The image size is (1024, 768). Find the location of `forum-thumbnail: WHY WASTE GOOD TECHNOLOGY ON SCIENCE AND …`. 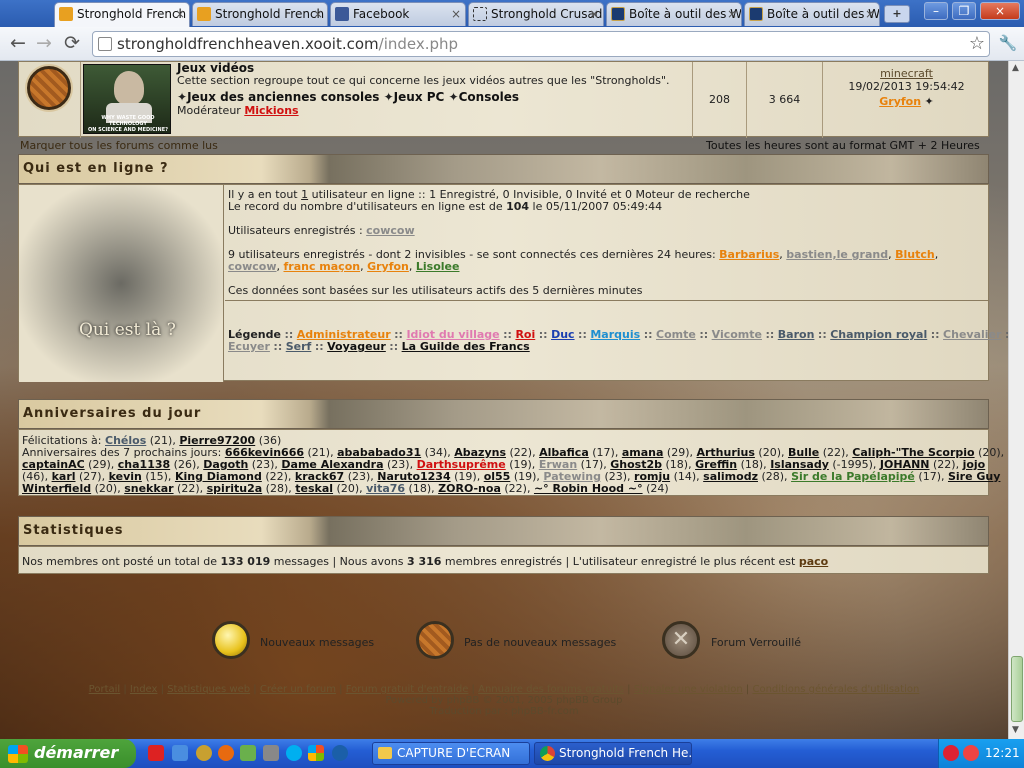

forum-thumbnail: WHY WASTE GOOD TECHNOLOGY ON SCIENCE AND … is located at coordinates (127, 99).